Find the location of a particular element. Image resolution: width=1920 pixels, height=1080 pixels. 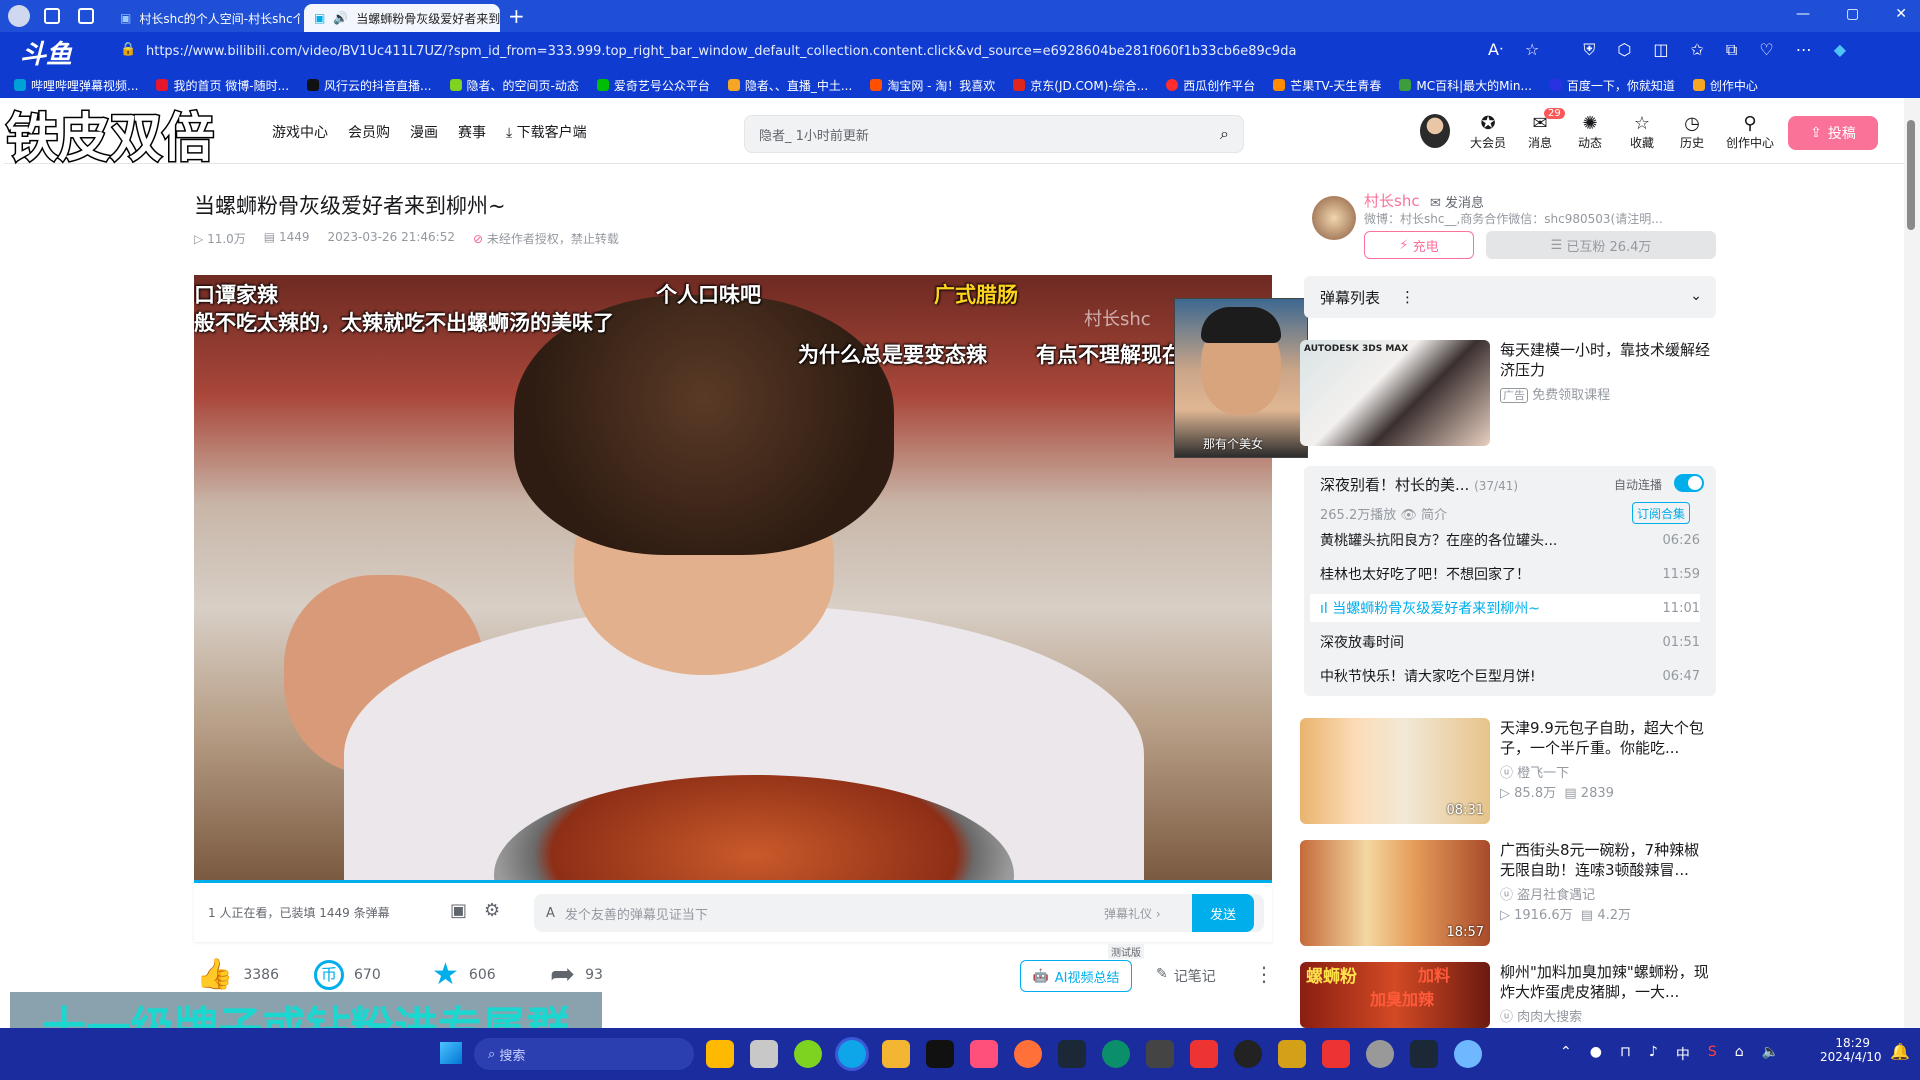

subscribe-collection-button: 订阅合集 is located at coordinates (1661, 513).